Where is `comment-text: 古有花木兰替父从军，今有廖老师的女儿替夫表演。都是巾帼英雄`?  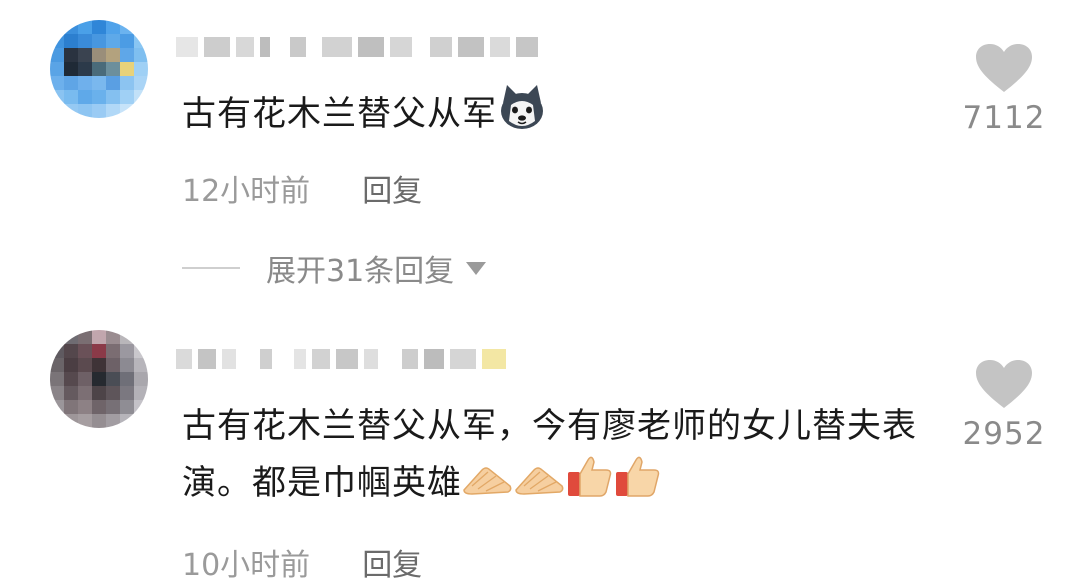 comment-text: 古有花木兰替父从军，今有廖老师的女儿替夫表演。都是巾帼英雄 is located at coordinates (552, 456).